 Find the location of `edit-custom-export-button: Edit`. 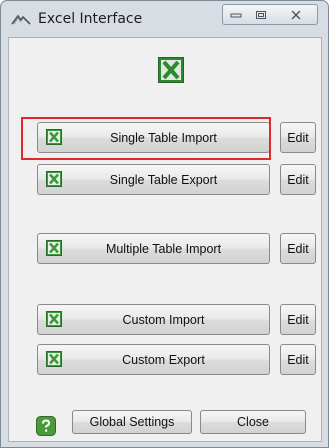

edit-custom-export-button: Edit is located at coordinates (298, 359).